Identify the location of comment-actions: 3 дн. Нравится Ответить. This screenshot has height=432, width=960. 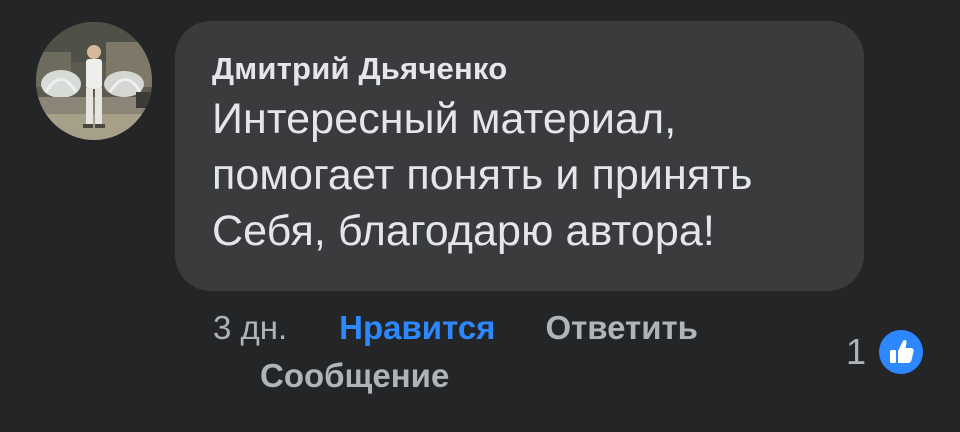
(455, 328).